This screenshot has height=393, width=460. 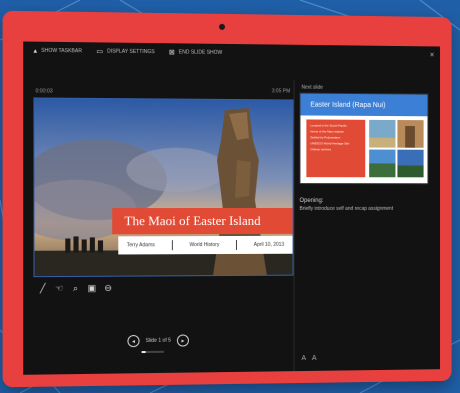 I want to click on slide-date: April 10, 2013, so click(x=269, y=244).